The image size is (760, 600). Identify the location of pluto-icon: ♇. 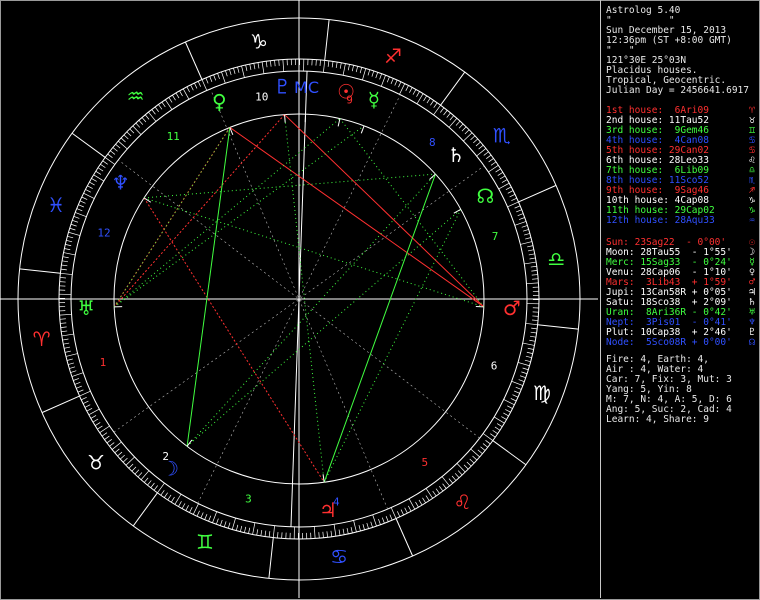
(282, 87).